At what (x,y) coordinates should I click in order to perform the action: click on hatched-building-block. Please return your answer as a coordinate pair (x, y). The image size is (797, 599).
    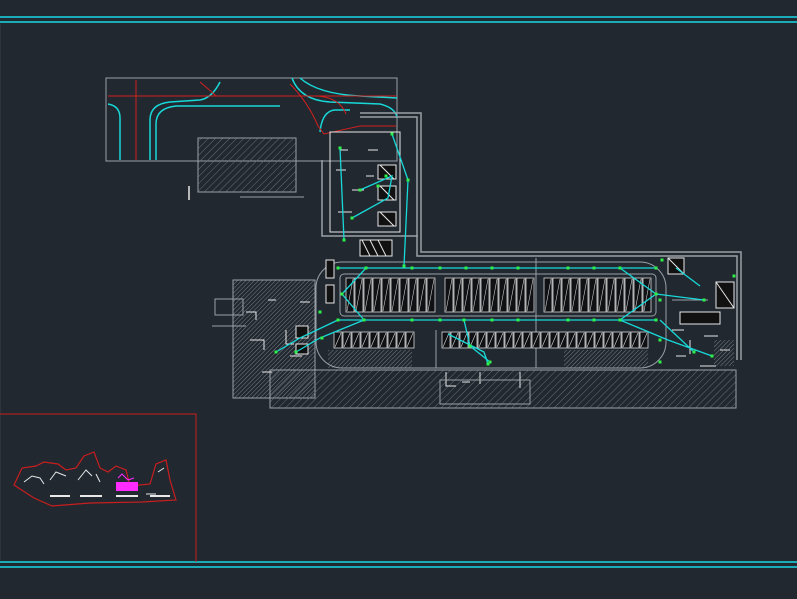
    Looking at the image, I should click on (247, 165).